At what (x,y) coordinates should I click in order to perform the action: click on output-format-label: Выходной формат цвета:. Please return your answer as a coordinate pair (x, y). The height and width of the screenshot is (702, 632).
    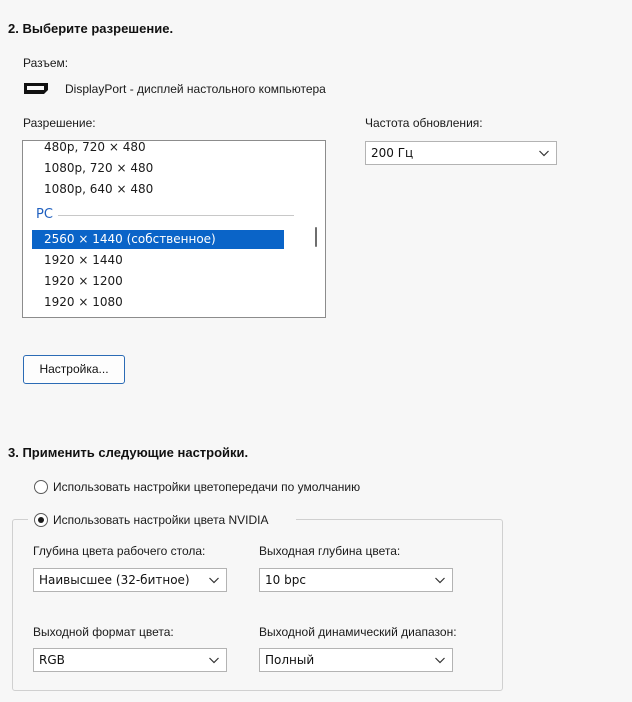
    Looking at the image, I should click on (103, 632).